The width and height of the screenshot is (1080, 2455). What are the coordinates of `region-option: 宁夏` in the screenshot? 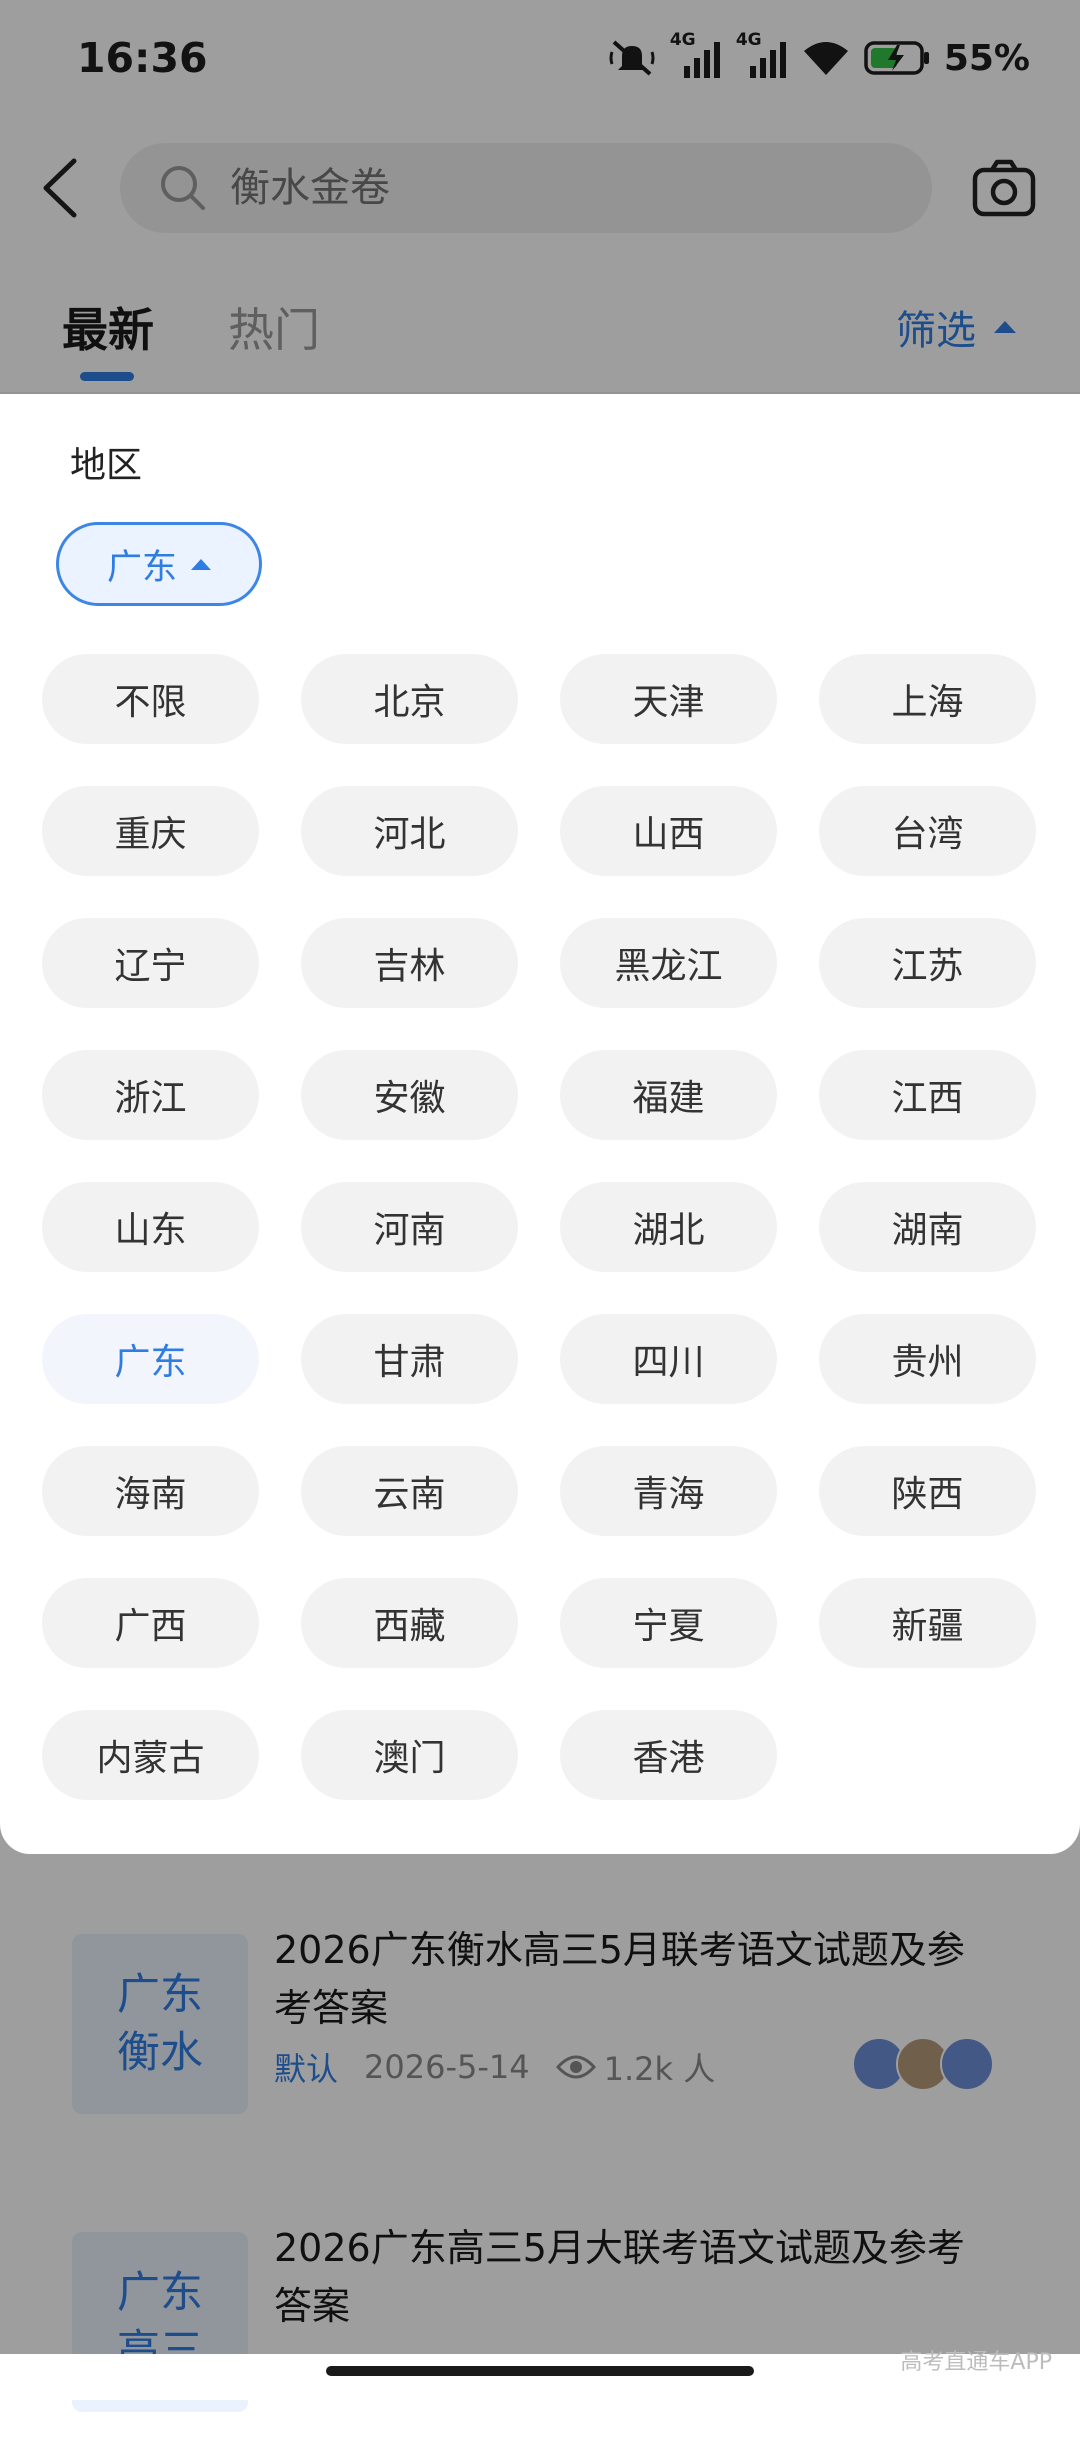 It's located at (668, 1623).